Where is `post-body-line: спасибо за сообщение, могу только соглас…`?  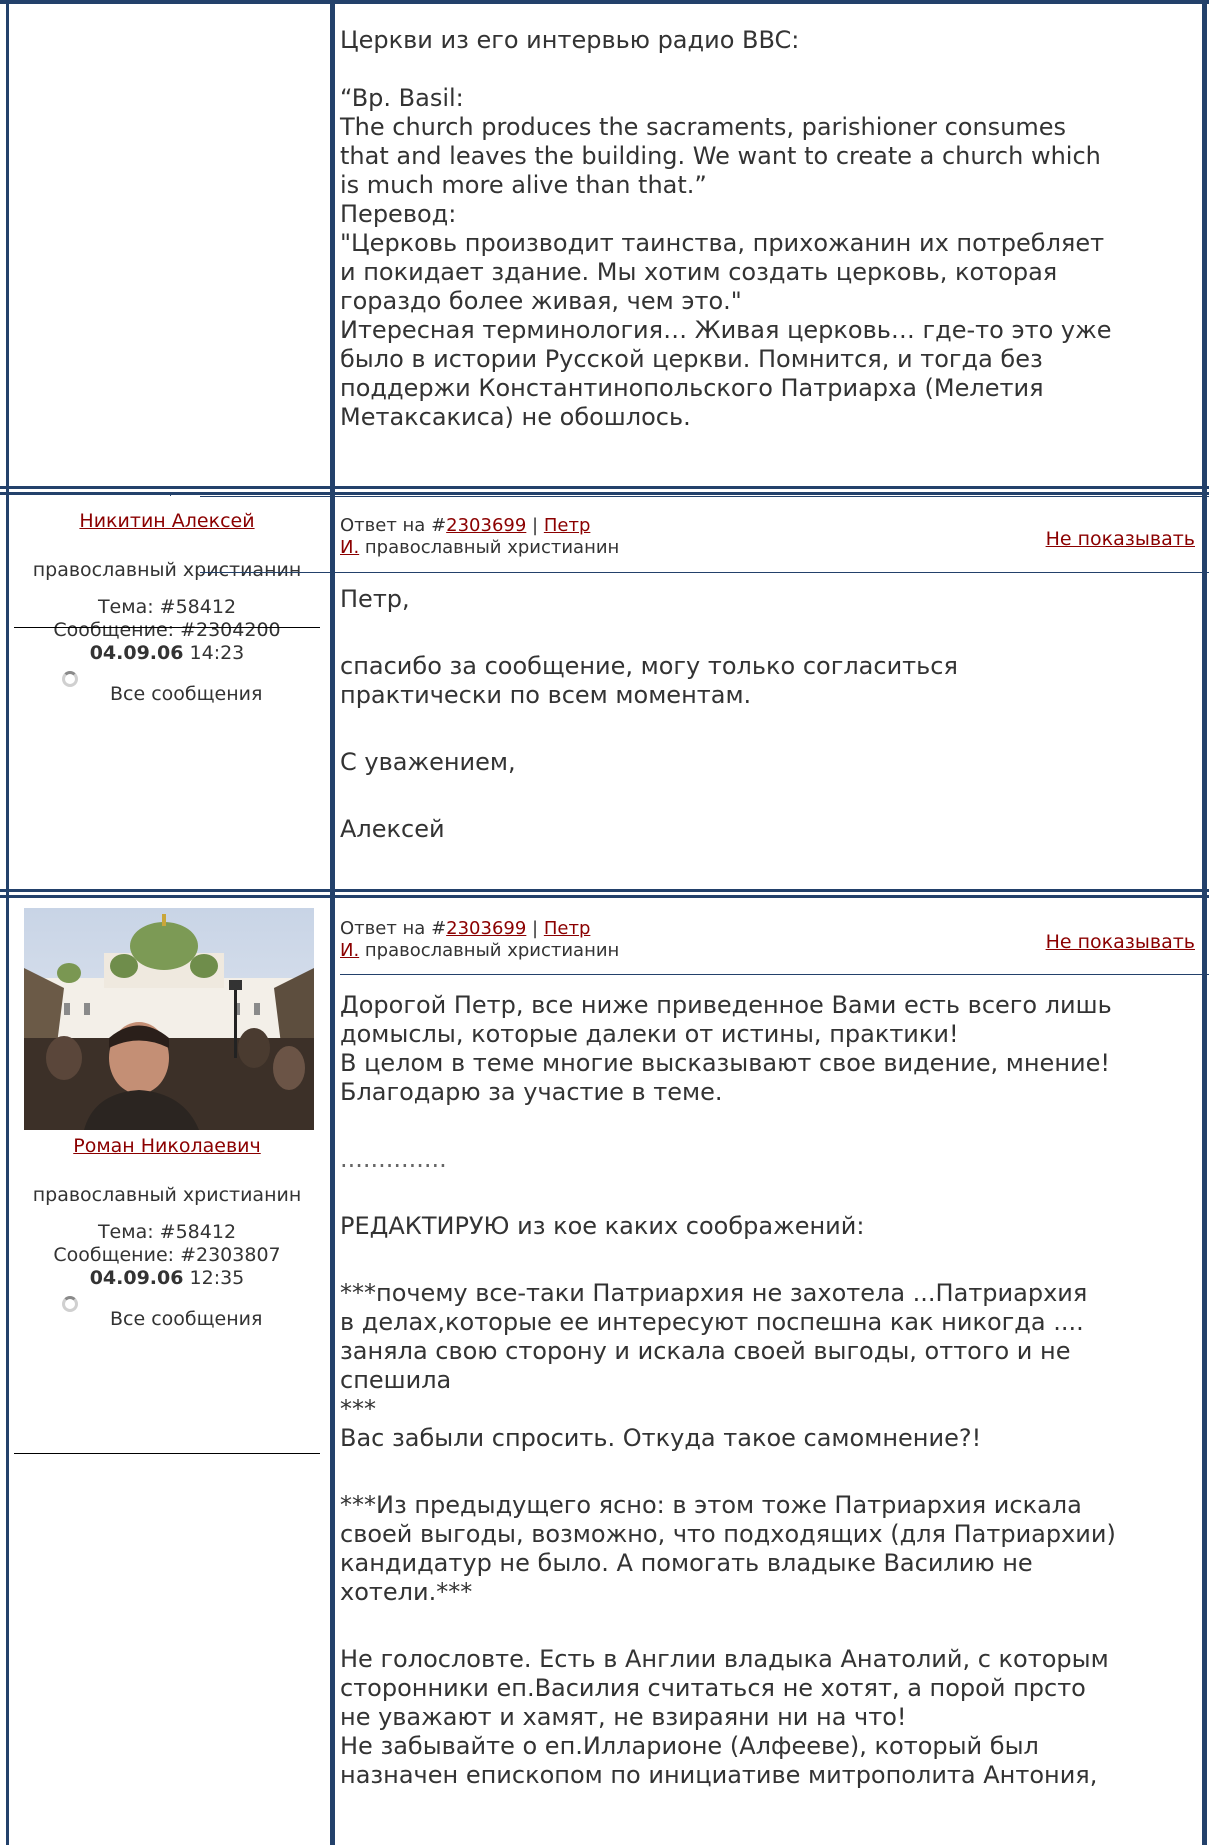 post-body-line: спасибо за сообщение, могу только соглас… is located at coordinates (649, 666).